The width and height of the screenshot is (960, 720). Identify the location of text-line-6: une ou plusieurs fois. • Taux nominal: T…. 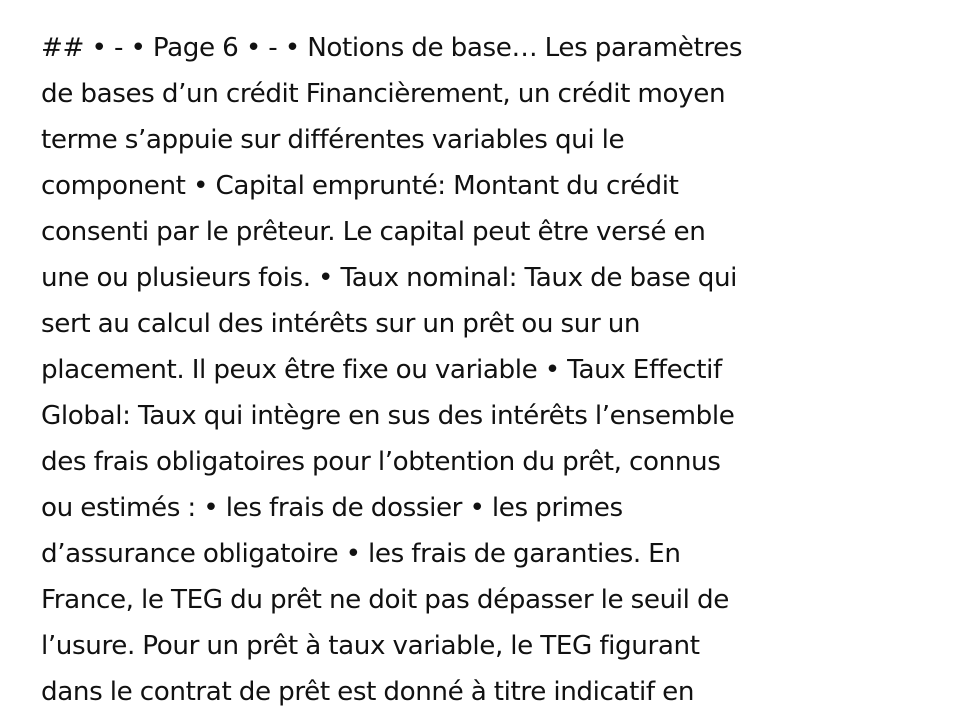
(389, 278).